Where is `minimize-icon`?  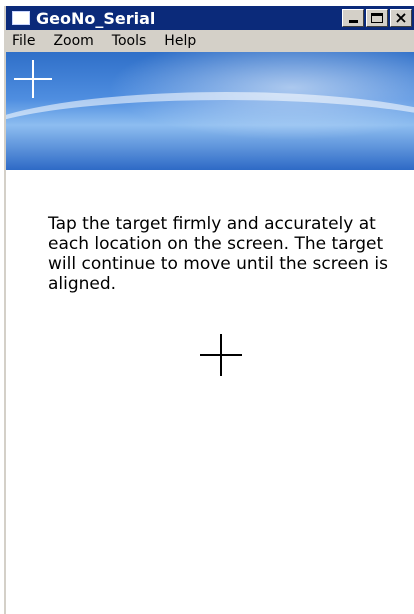 minimize-icon is located at coordinates (353, 21).